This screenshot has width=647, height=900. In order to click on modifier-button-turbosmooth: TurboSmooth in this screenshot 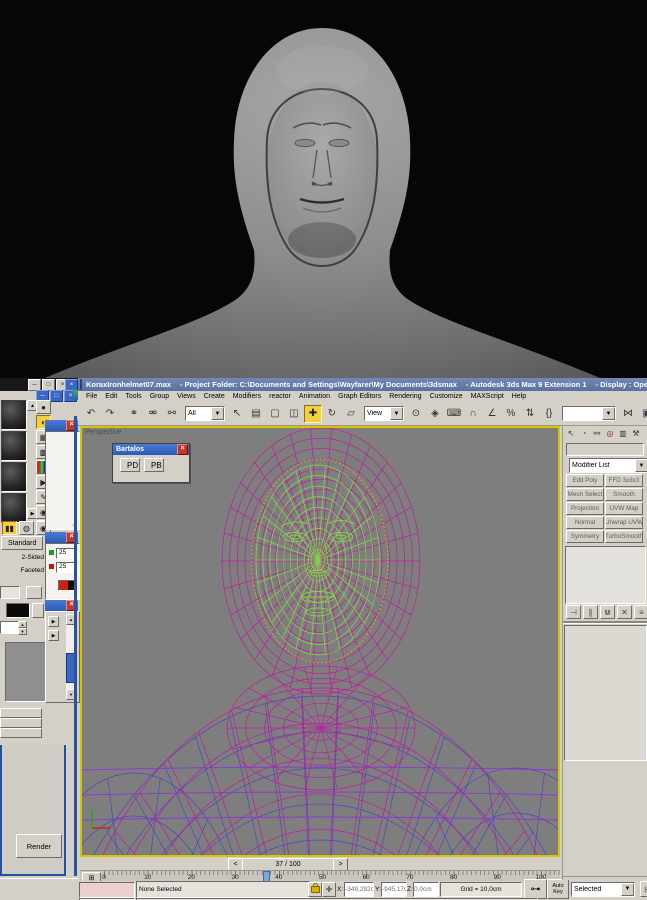, I will do `click(624, 536)`.